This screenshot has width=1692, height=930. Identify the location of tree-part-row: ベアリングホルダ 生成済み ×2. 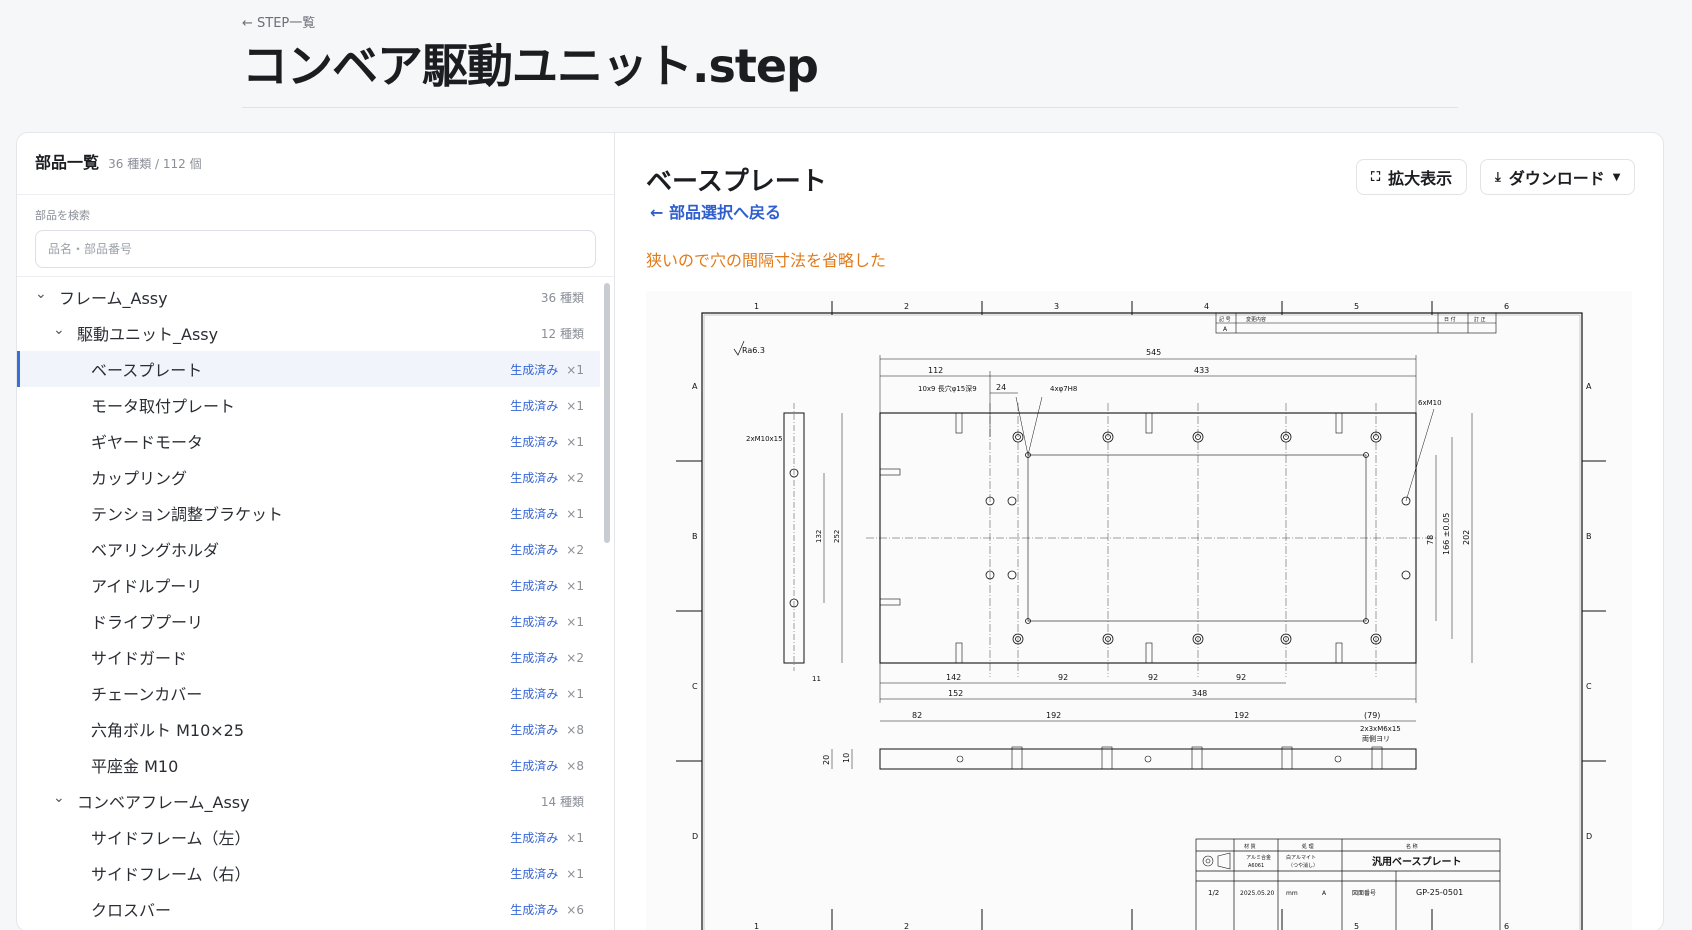
(308, 549).